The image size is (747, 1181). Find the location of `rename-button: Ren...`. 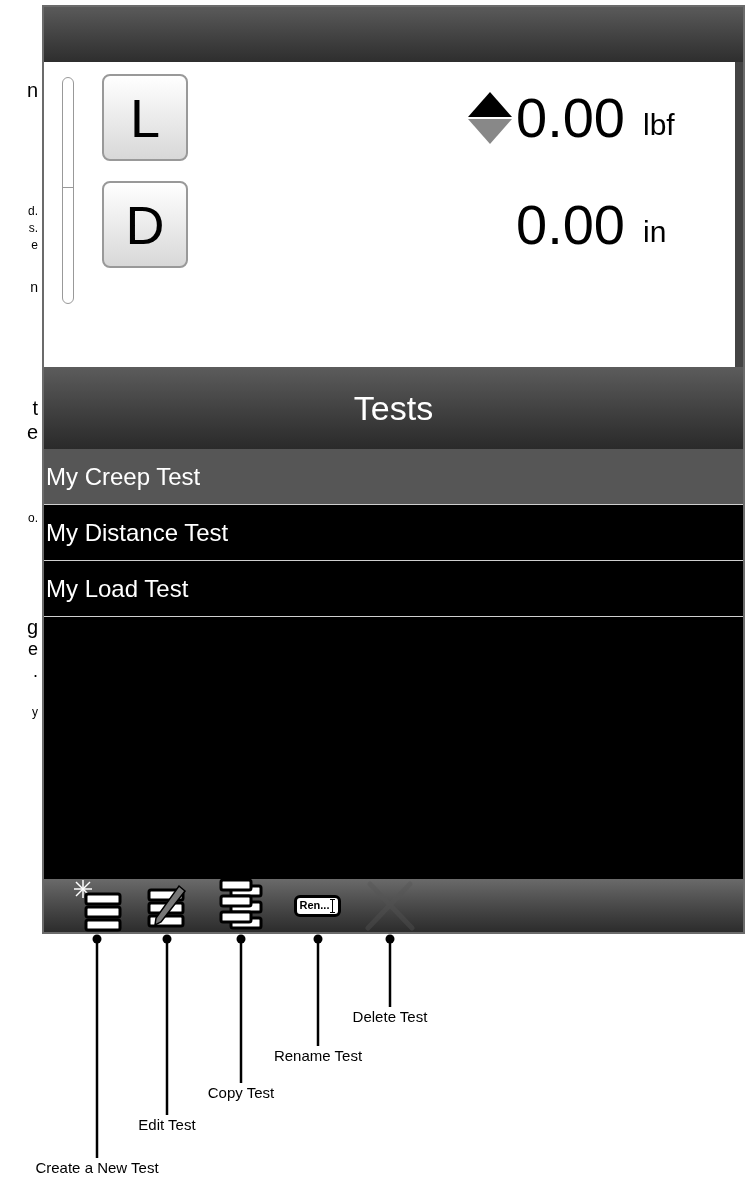

rename-button: Ren... is located at coordinates (317, 905).